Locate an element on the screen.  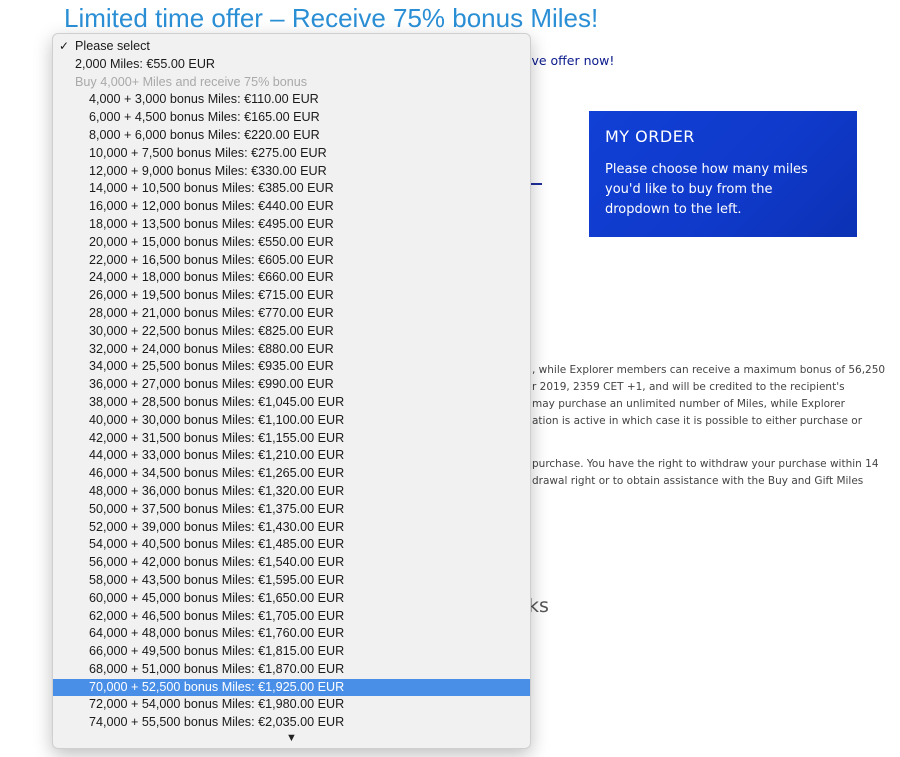
option-item: 30,000 + 22,500 bonus Miles: €825.00 EUR is located at coordinates (291, 332).